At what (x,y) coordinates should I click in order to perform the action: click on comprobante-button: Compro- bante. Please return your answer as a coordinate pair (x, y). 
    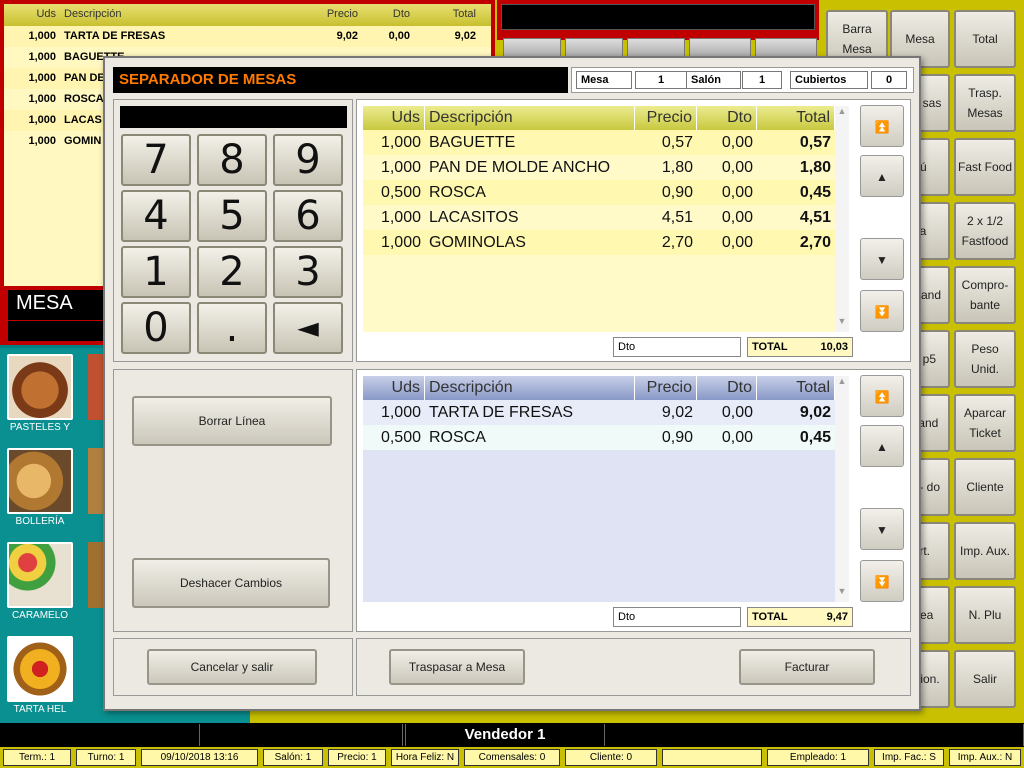
    Looking at the image, I should click on (985, 295).